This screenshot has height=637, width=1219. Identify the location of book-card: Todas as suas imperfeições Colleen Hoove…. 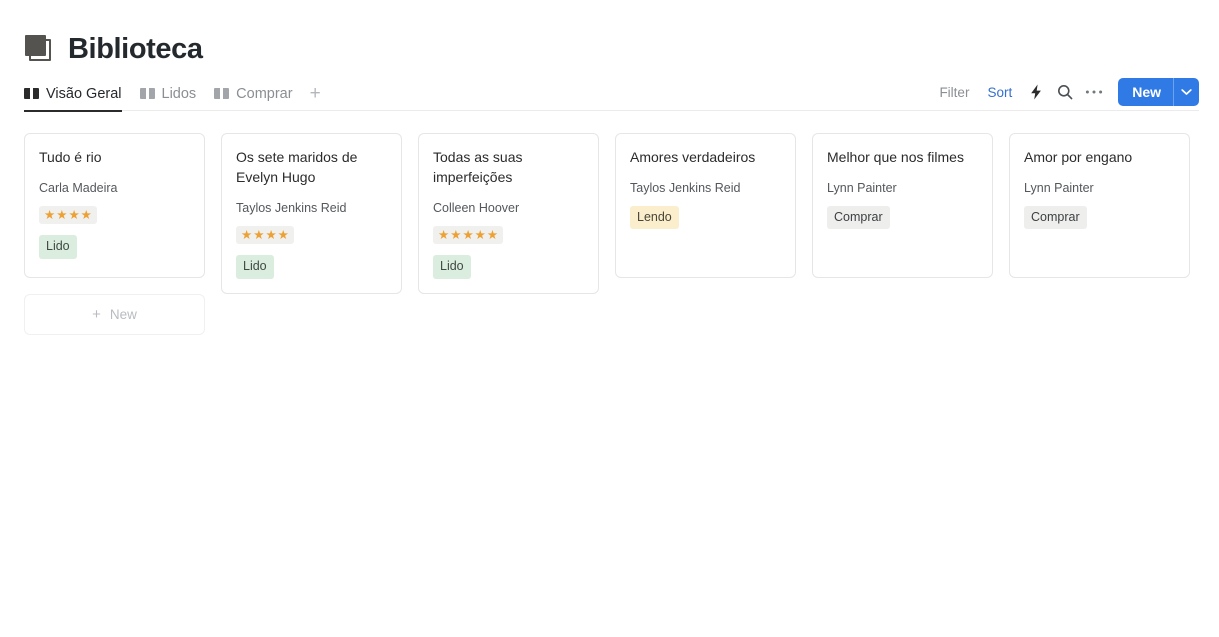
(508, 213).